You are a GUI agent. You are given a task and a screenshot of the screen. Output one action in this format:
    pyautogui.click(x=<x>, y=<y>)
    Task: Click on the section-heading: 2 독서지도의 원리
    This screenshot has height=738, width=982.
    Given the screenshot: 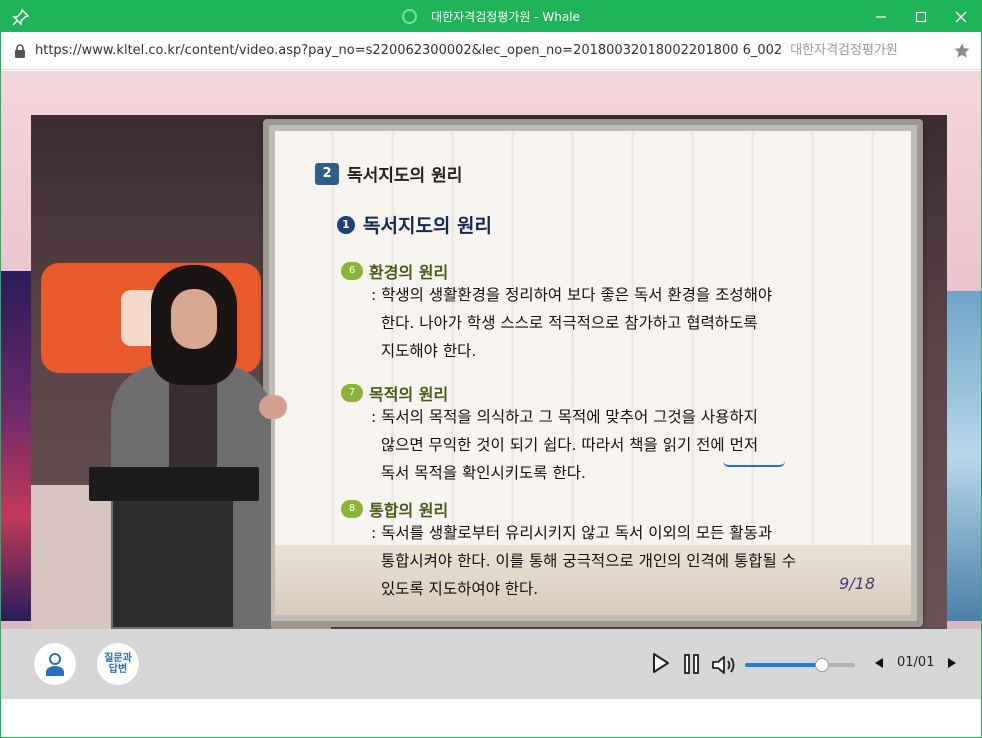 What is the action you would take?
    pyautogui.click(x=388, y=173)
    